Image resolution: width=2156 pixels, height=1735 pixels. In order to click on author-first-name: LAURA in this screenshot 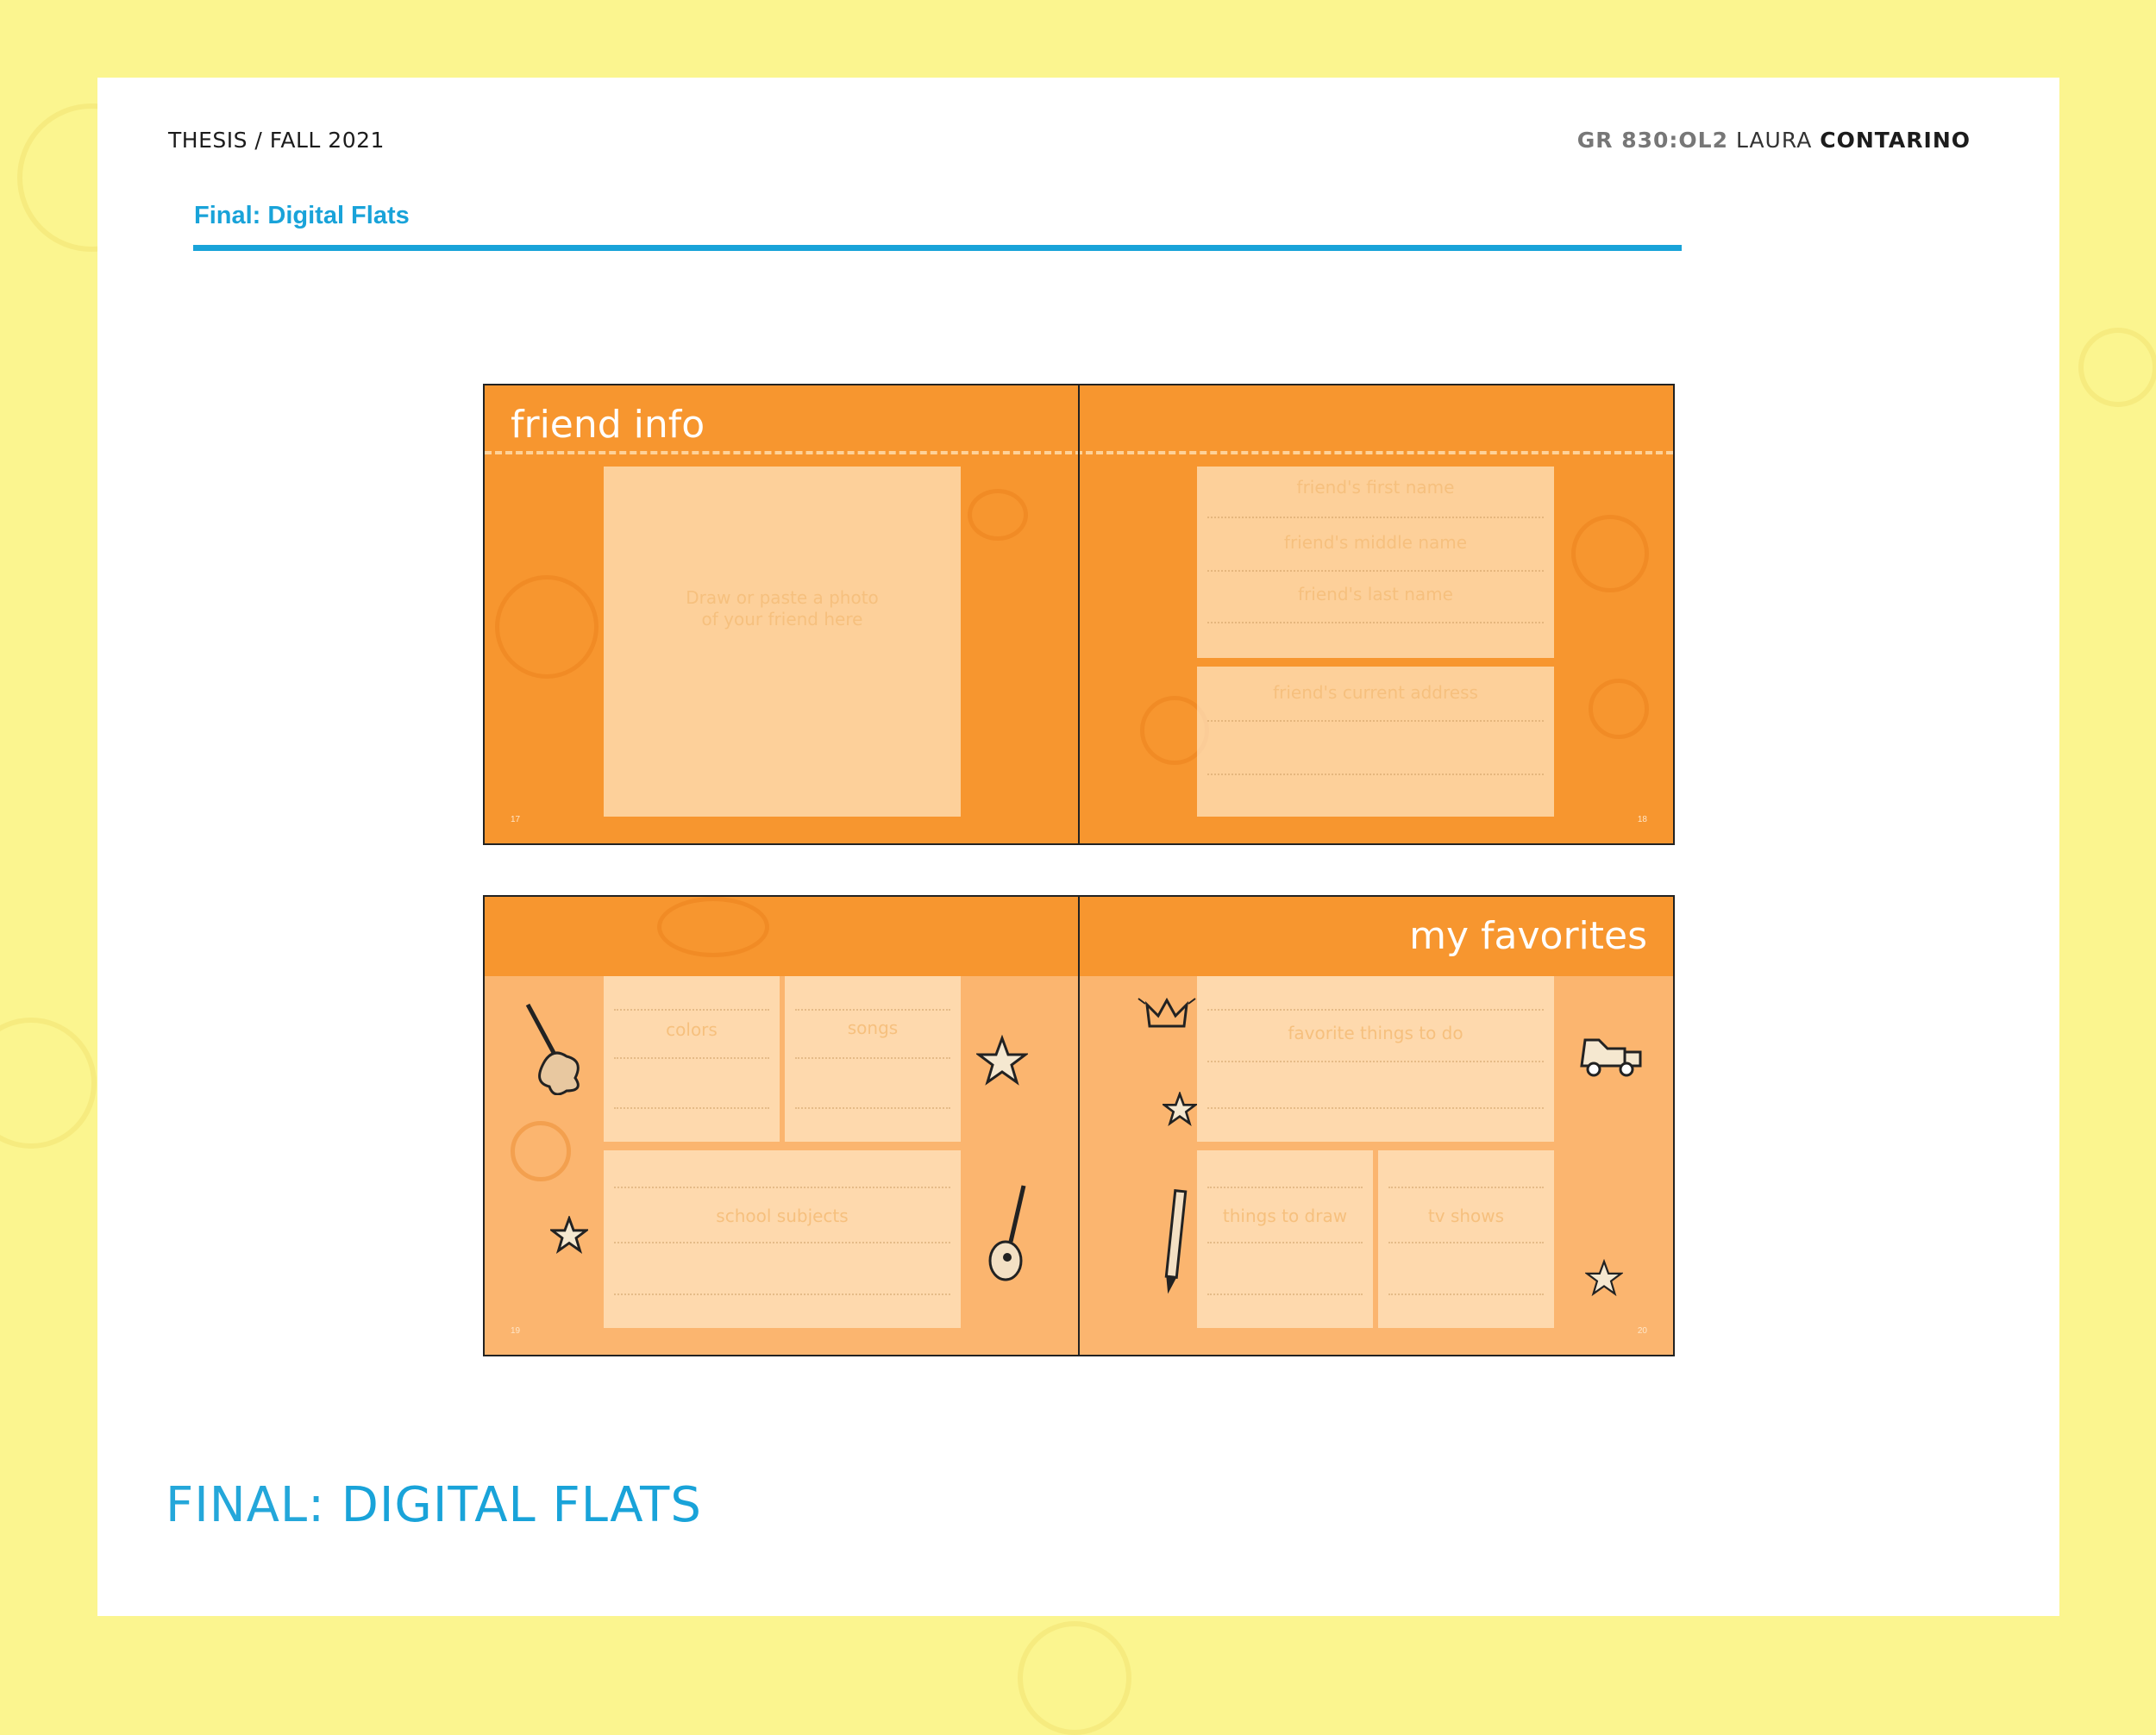, I will do `click(1774, 140)`.